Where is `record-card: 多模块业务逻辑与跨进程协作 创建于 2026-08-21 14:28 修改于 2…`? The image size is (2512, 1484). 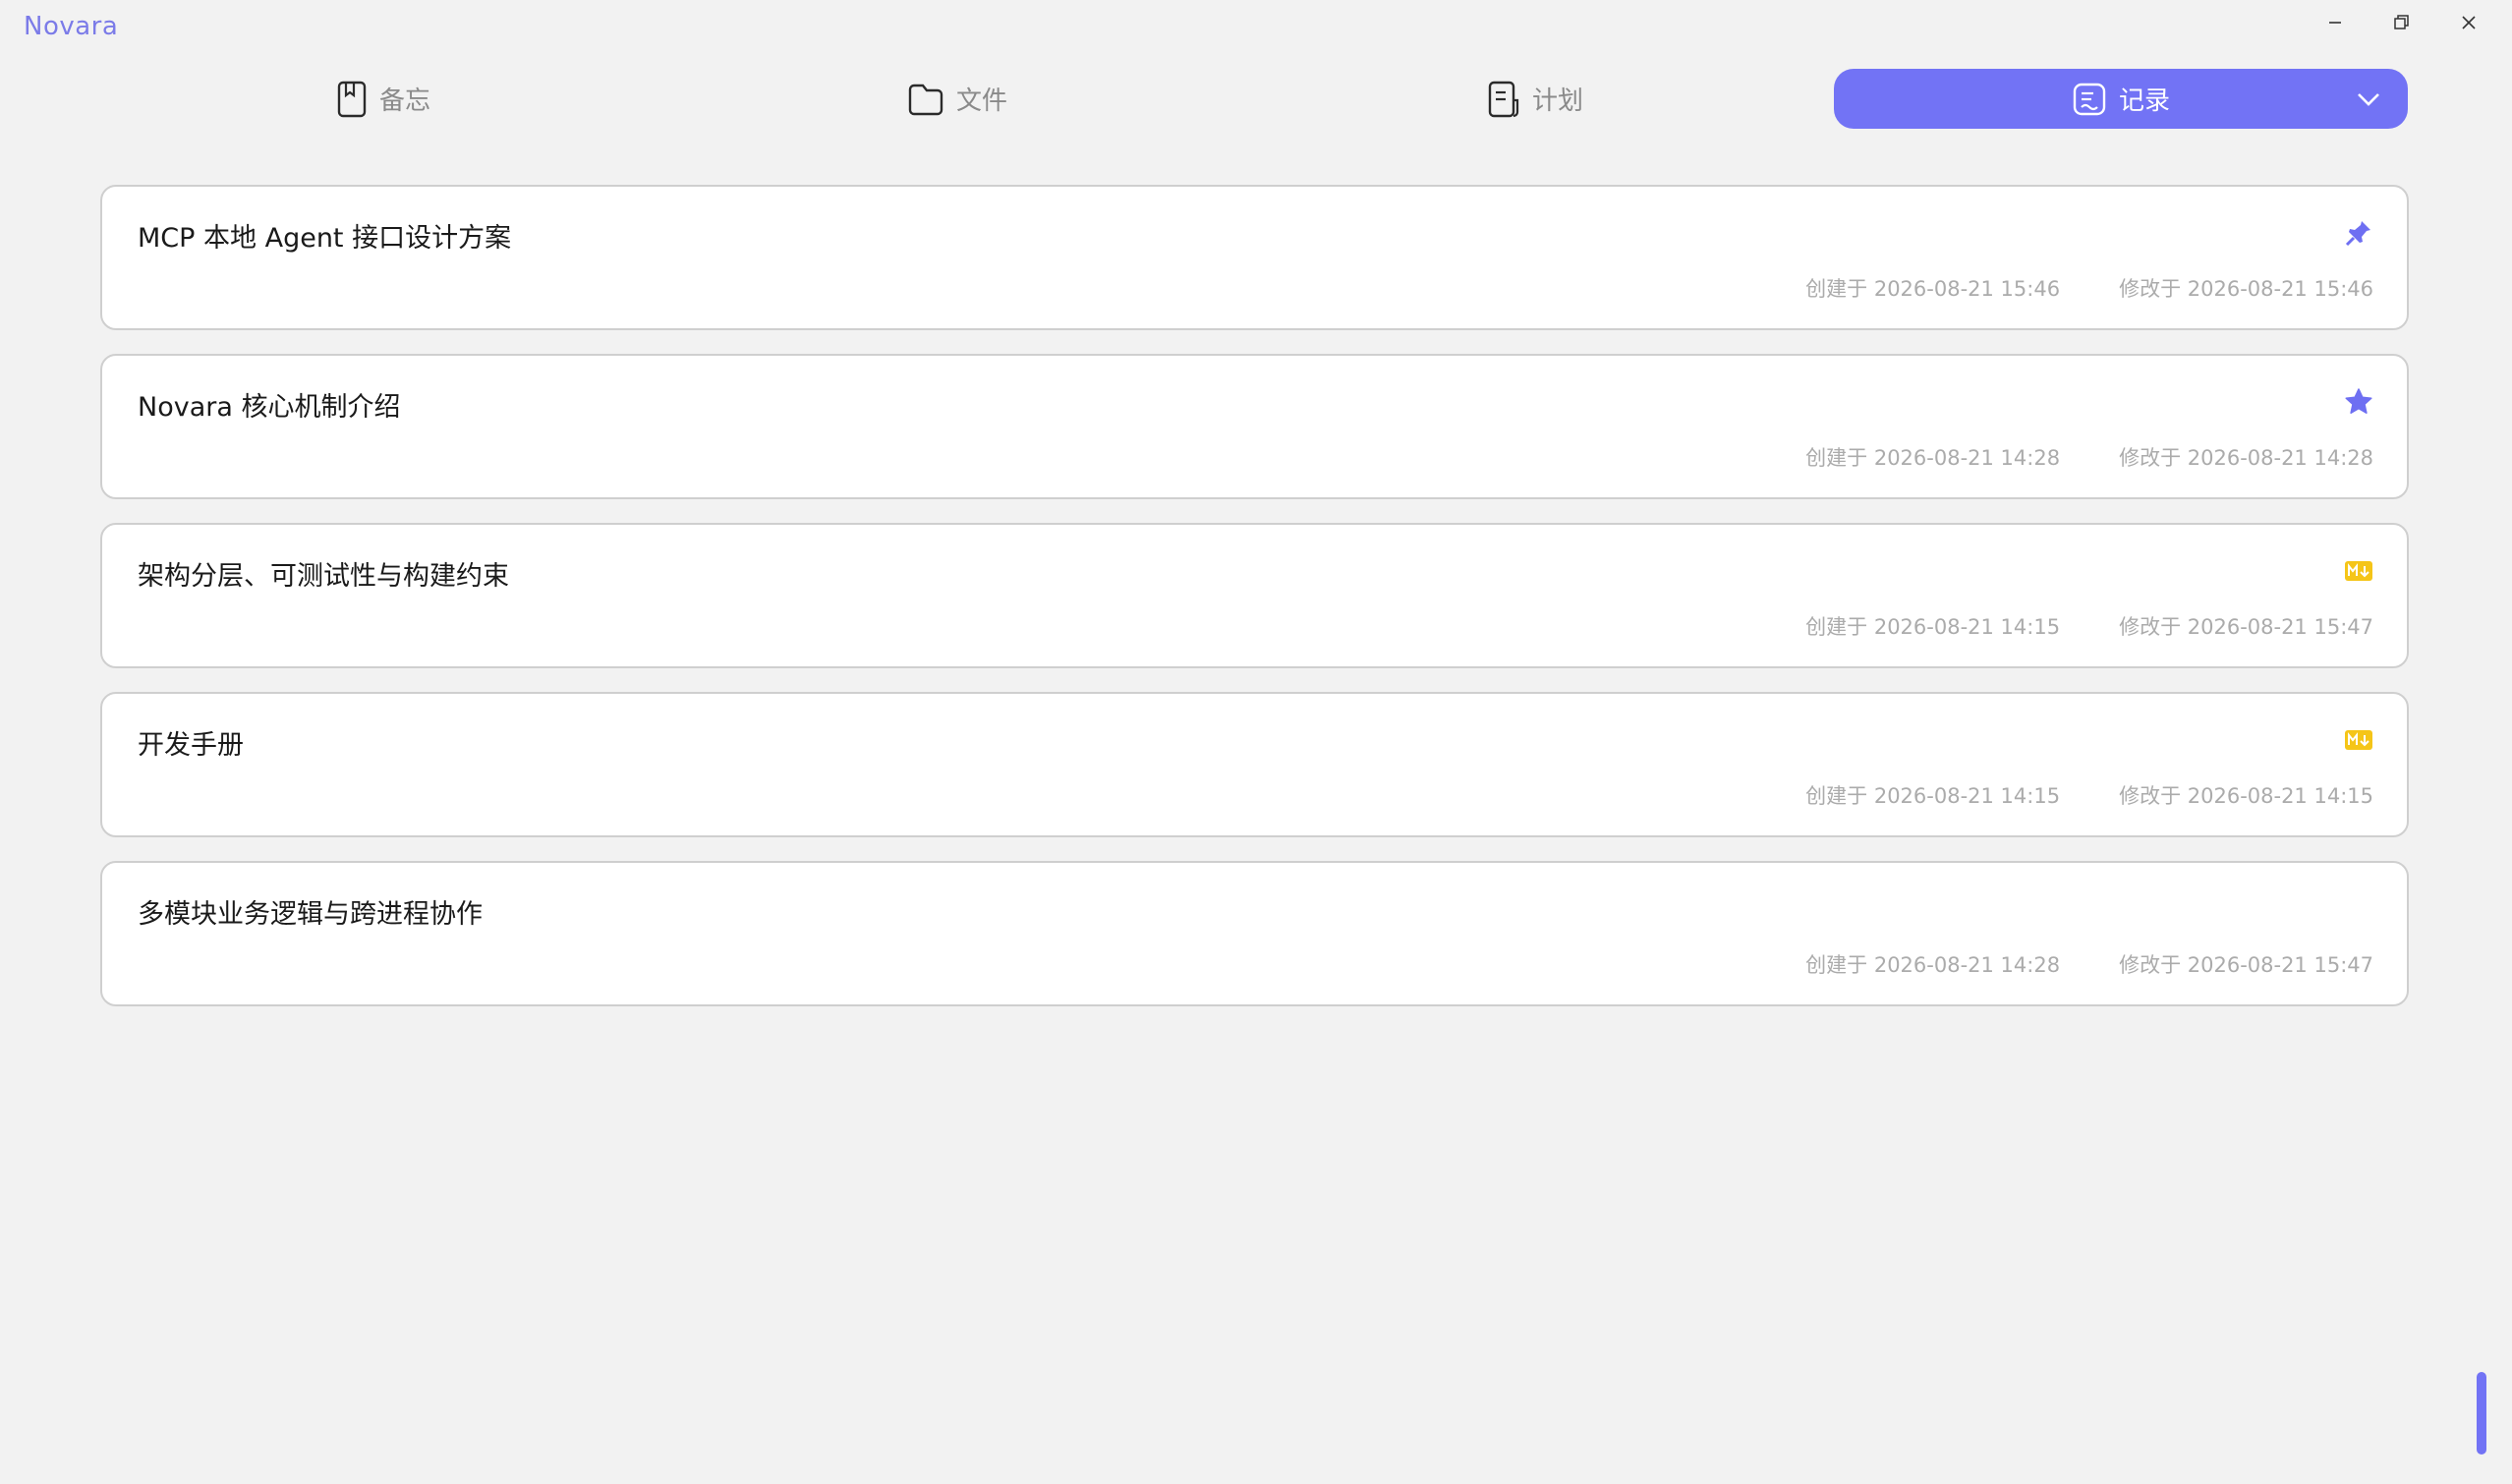
record-card: 多模块业务逻辑与跨进程协作 创建于 2026-08-21 14:28 修改于 2… is located at coordinates (1254, 933).